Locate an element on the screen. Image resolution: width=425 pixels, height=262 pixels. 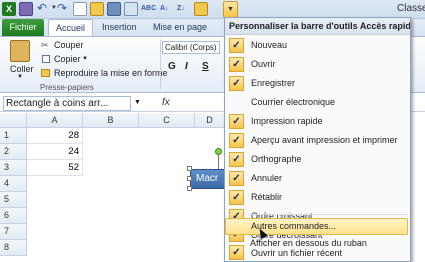
undo-icon: ↶ is located at coordinates (44, 9).